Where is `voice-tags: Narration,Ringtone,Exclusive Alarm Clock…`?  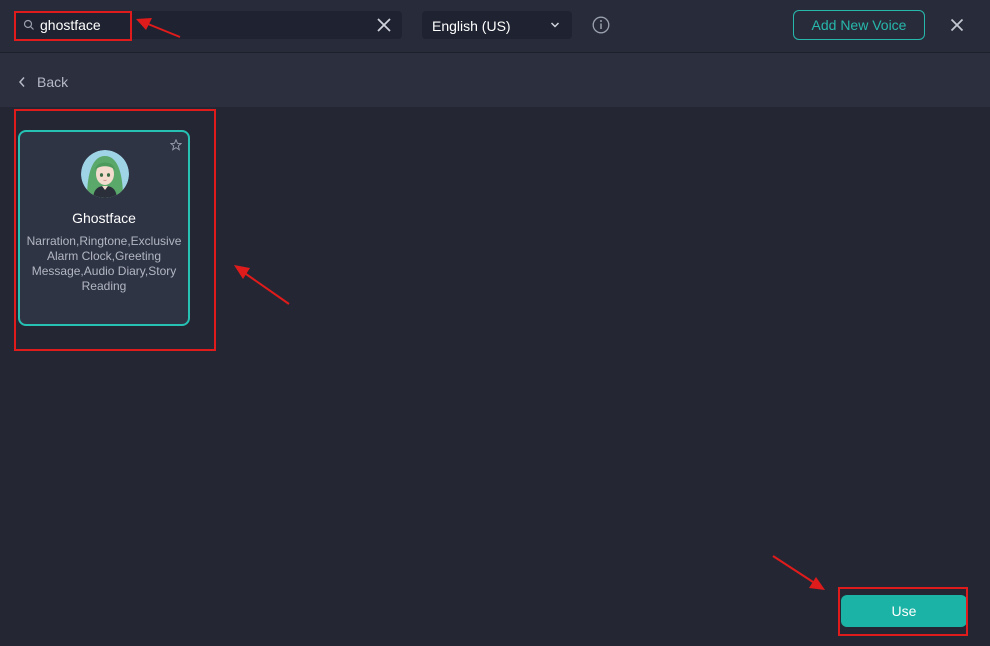 voice-tags: Narration,Ringtone,Exclusive Alarm Clock… is located at coordinates (104, 263).